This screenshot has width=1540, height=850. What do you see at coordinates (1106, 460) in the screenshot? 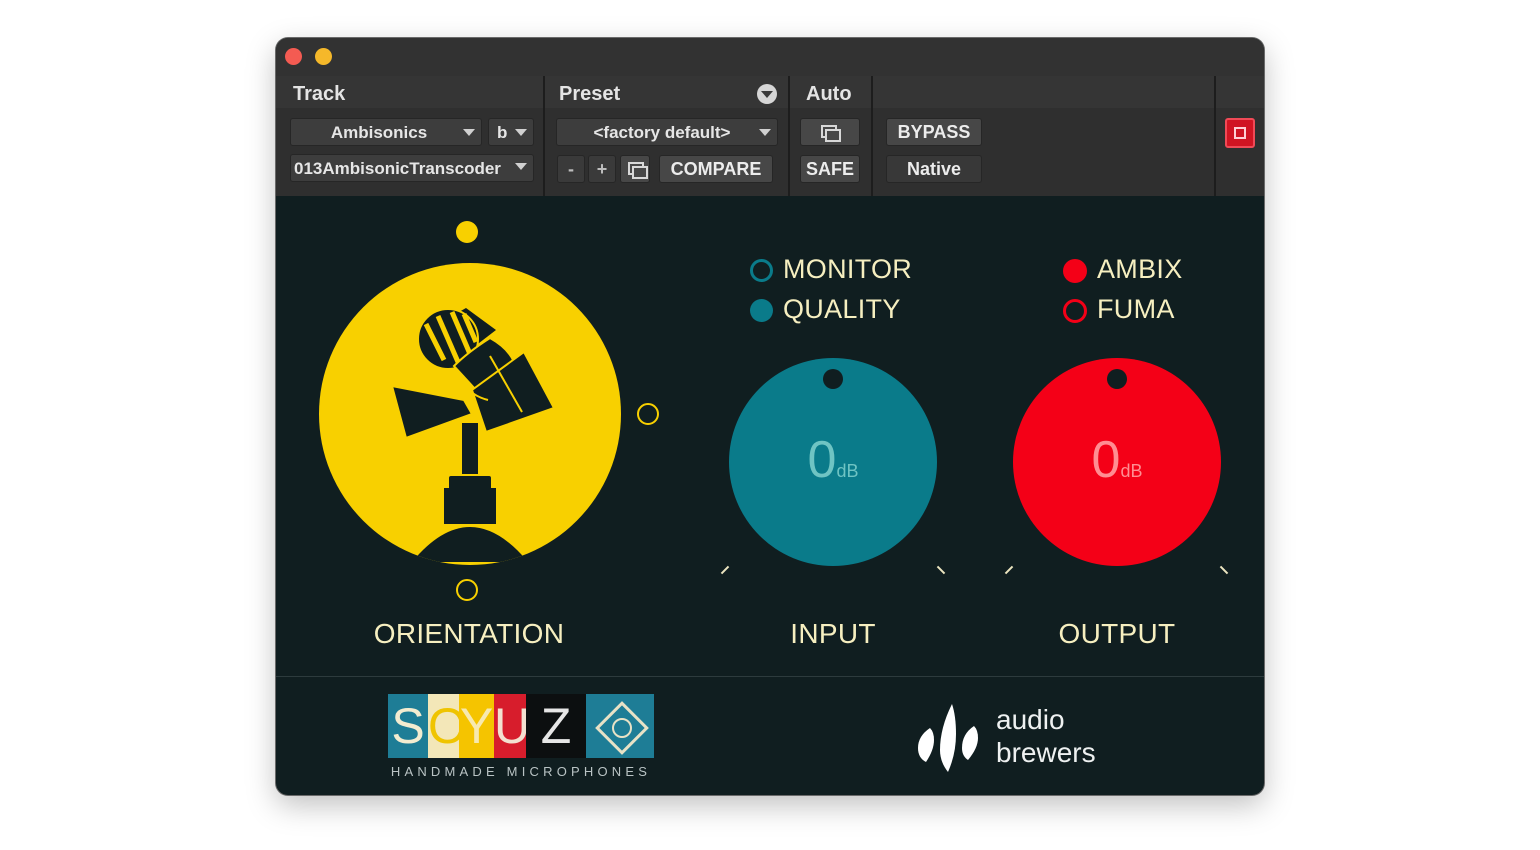
I see `output-gain-value: 0` at bounding box center [1106, 460].